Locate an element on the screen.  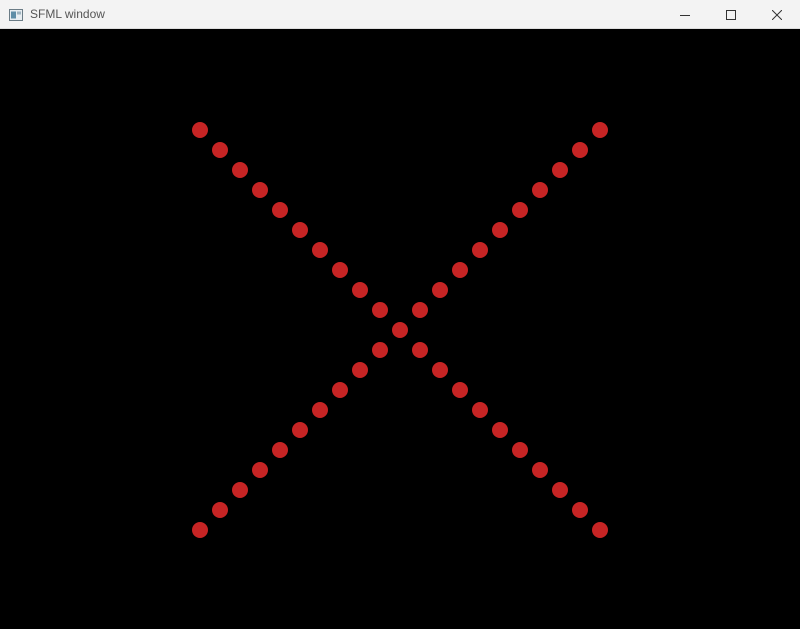
window-controls is located at coordinates (731, 14).